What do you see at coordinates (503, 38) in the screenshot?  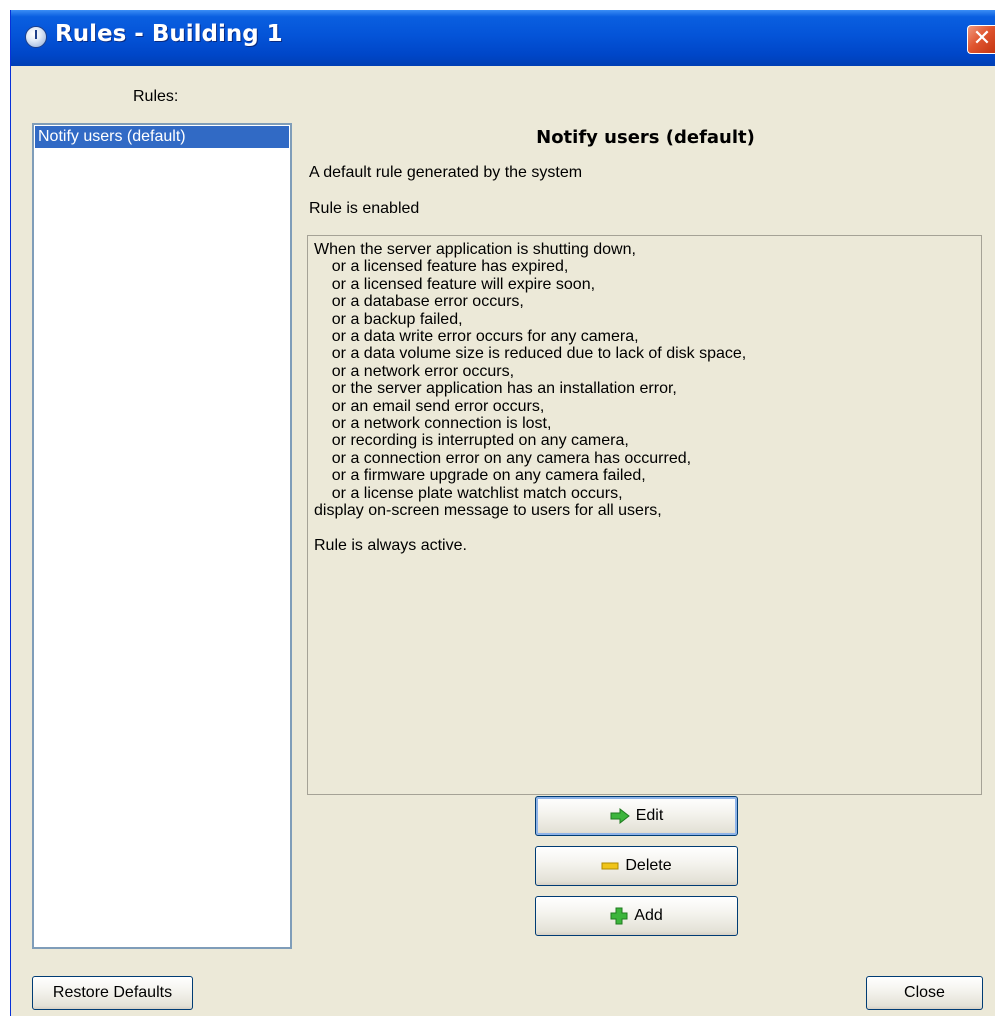 I see `title-bar: Rules - Building 1 ✕` at bounding box center [503, 38].